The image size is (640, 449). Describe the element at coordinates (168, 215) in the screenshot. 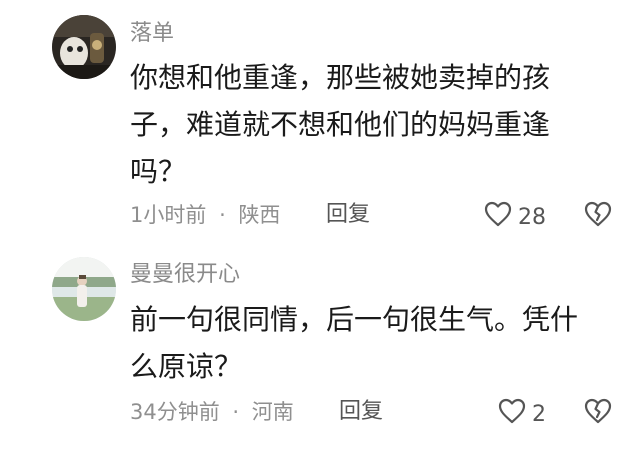

I see `timestamp: 1小时前` at that location.